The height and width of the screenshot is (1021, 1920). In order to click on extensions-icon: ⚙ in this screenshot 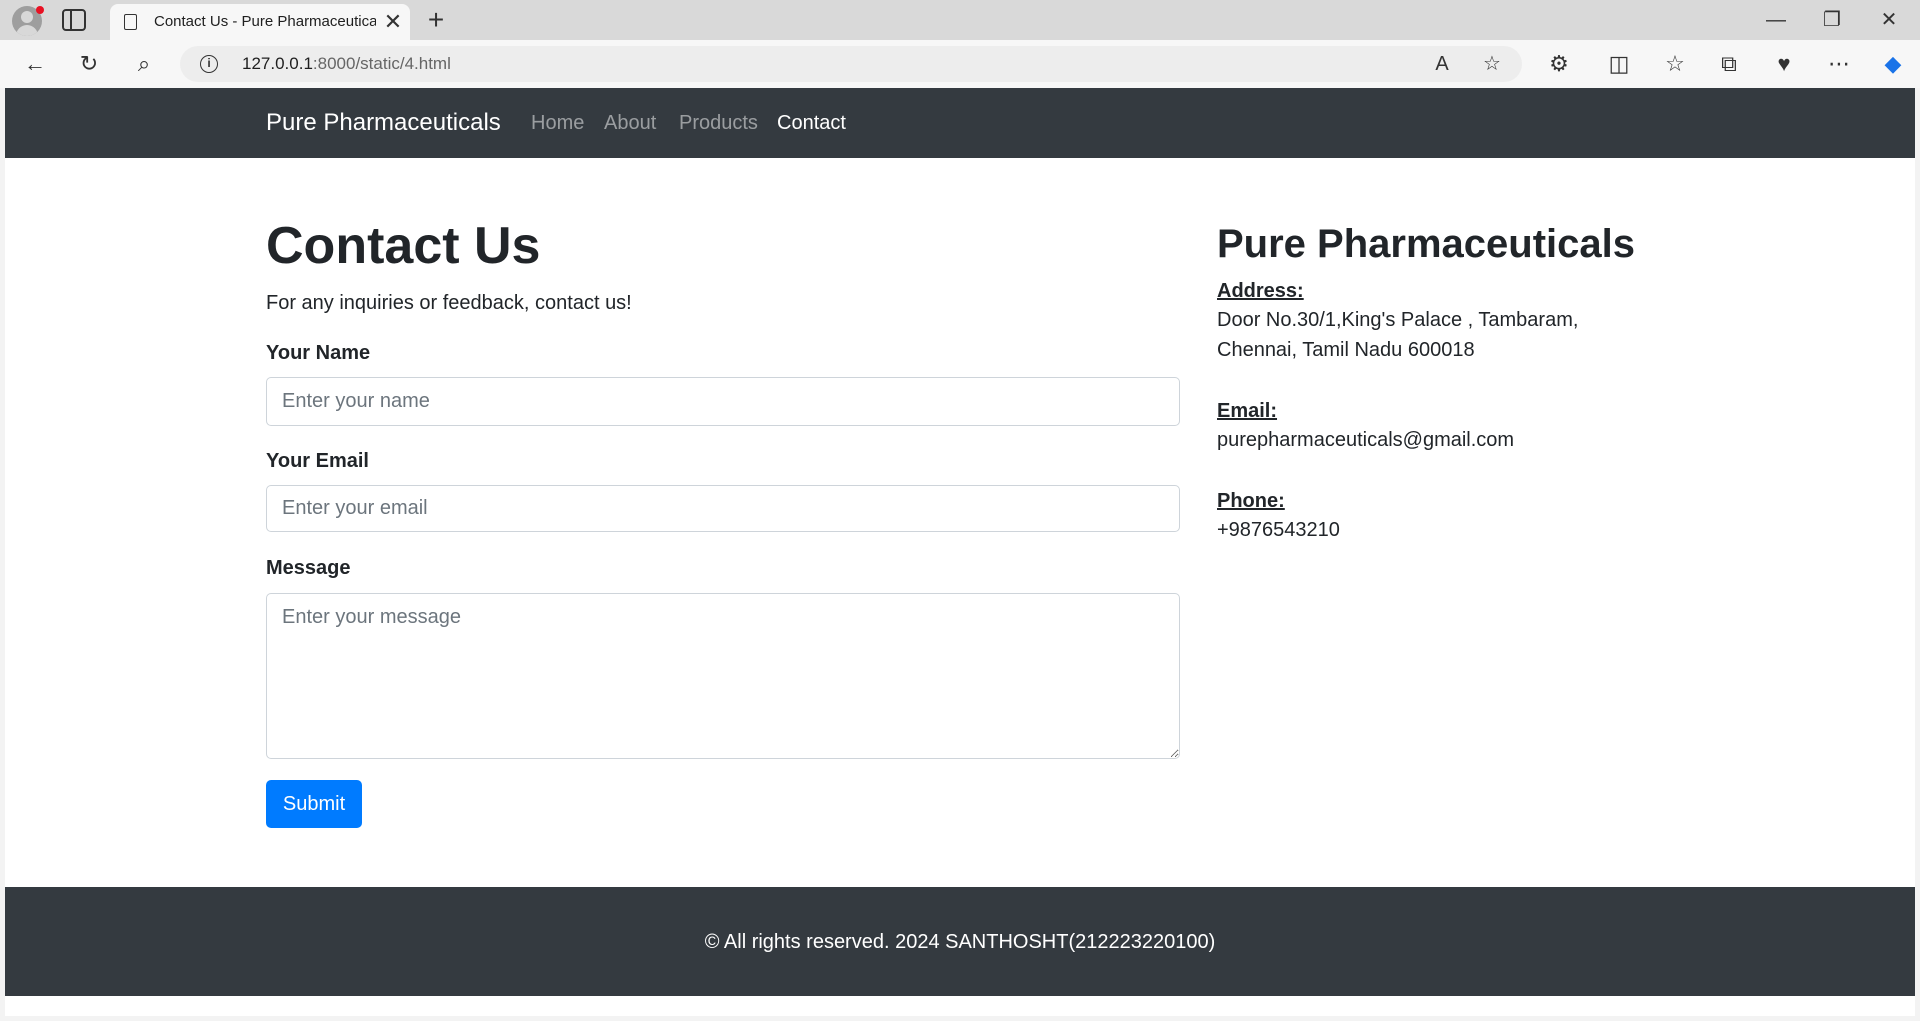, I will do `click(1559, 64)`.